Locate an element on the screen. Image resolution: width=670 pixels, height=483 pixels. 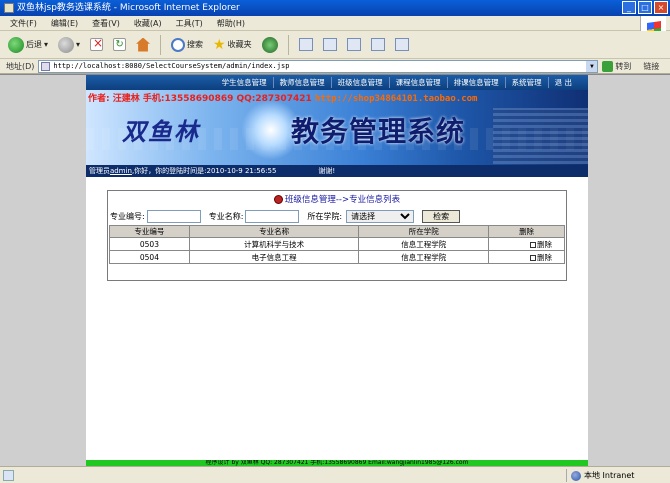
welcome-thanks: 谢谢! is located at coordinates (327, 171).